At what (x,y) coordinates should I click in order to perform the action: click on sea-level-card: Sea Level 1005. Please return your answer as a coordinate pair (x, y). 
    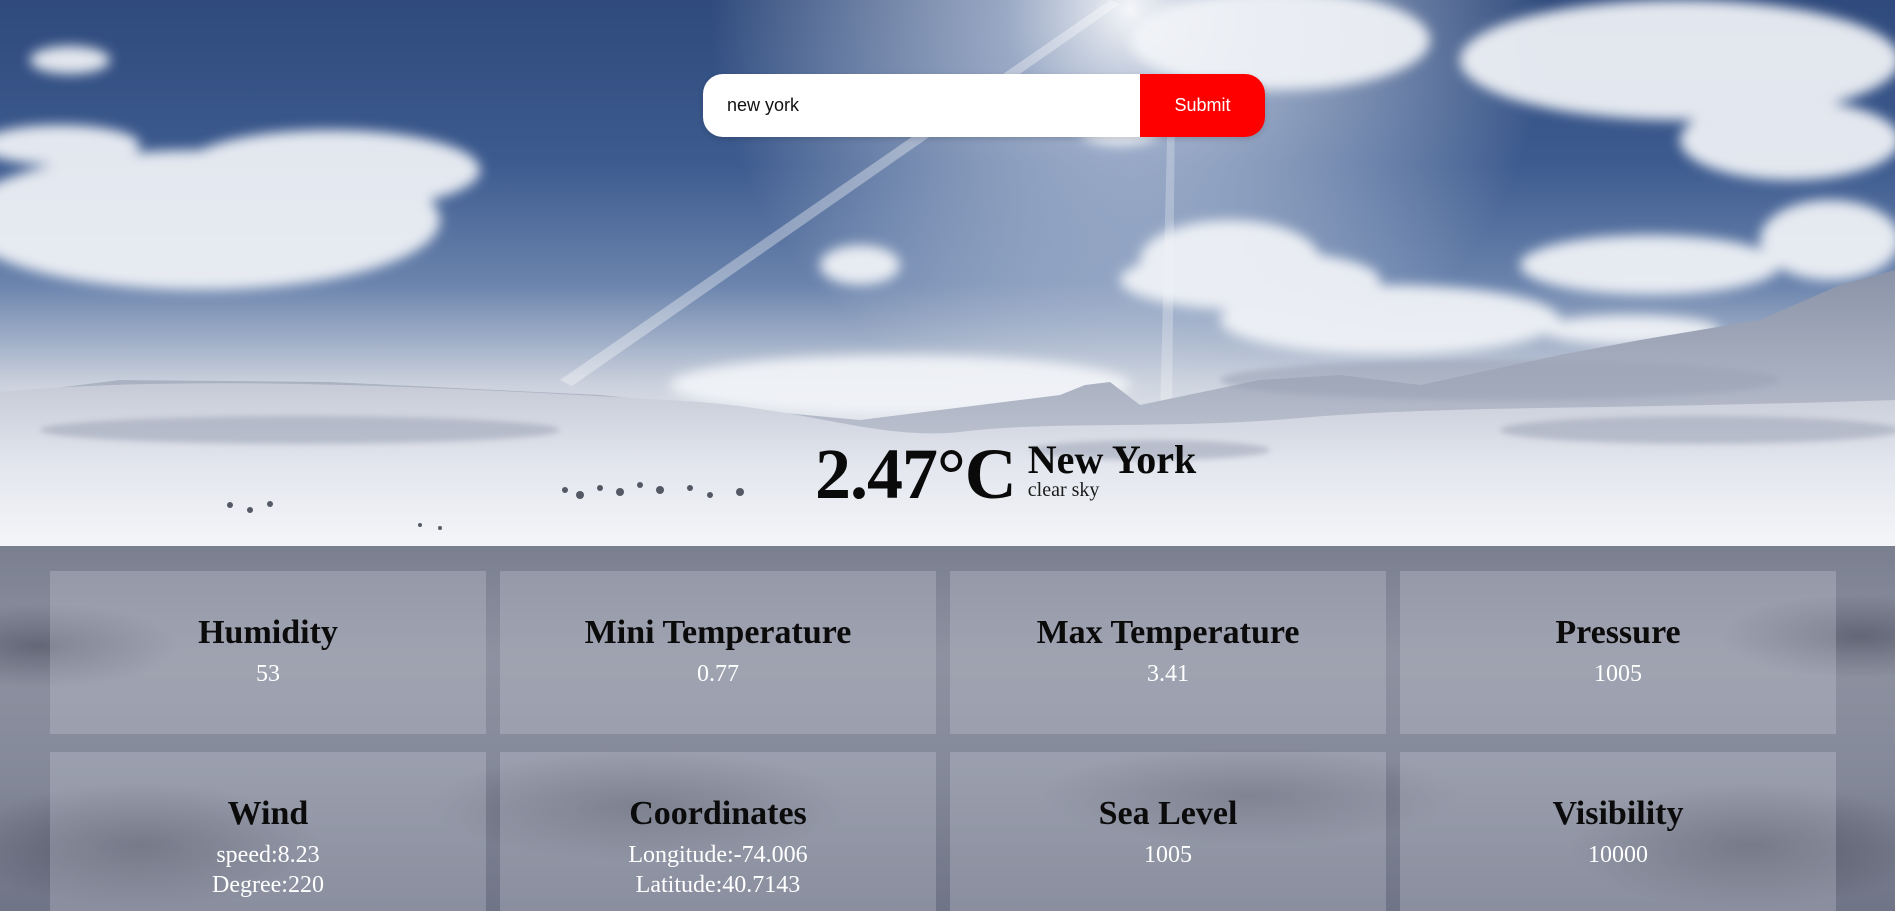
    Looking at the image, I should click on (1168, 831).